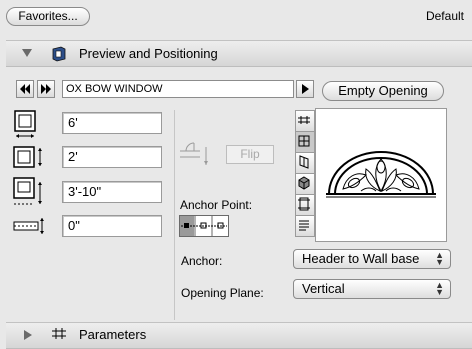 Image resolution: width=472 pixels, height=349 pixels. Describe the element at coordinates (361, 258) in the screenshot. I see `anchor-select-value: Header to Wall base` at that location.